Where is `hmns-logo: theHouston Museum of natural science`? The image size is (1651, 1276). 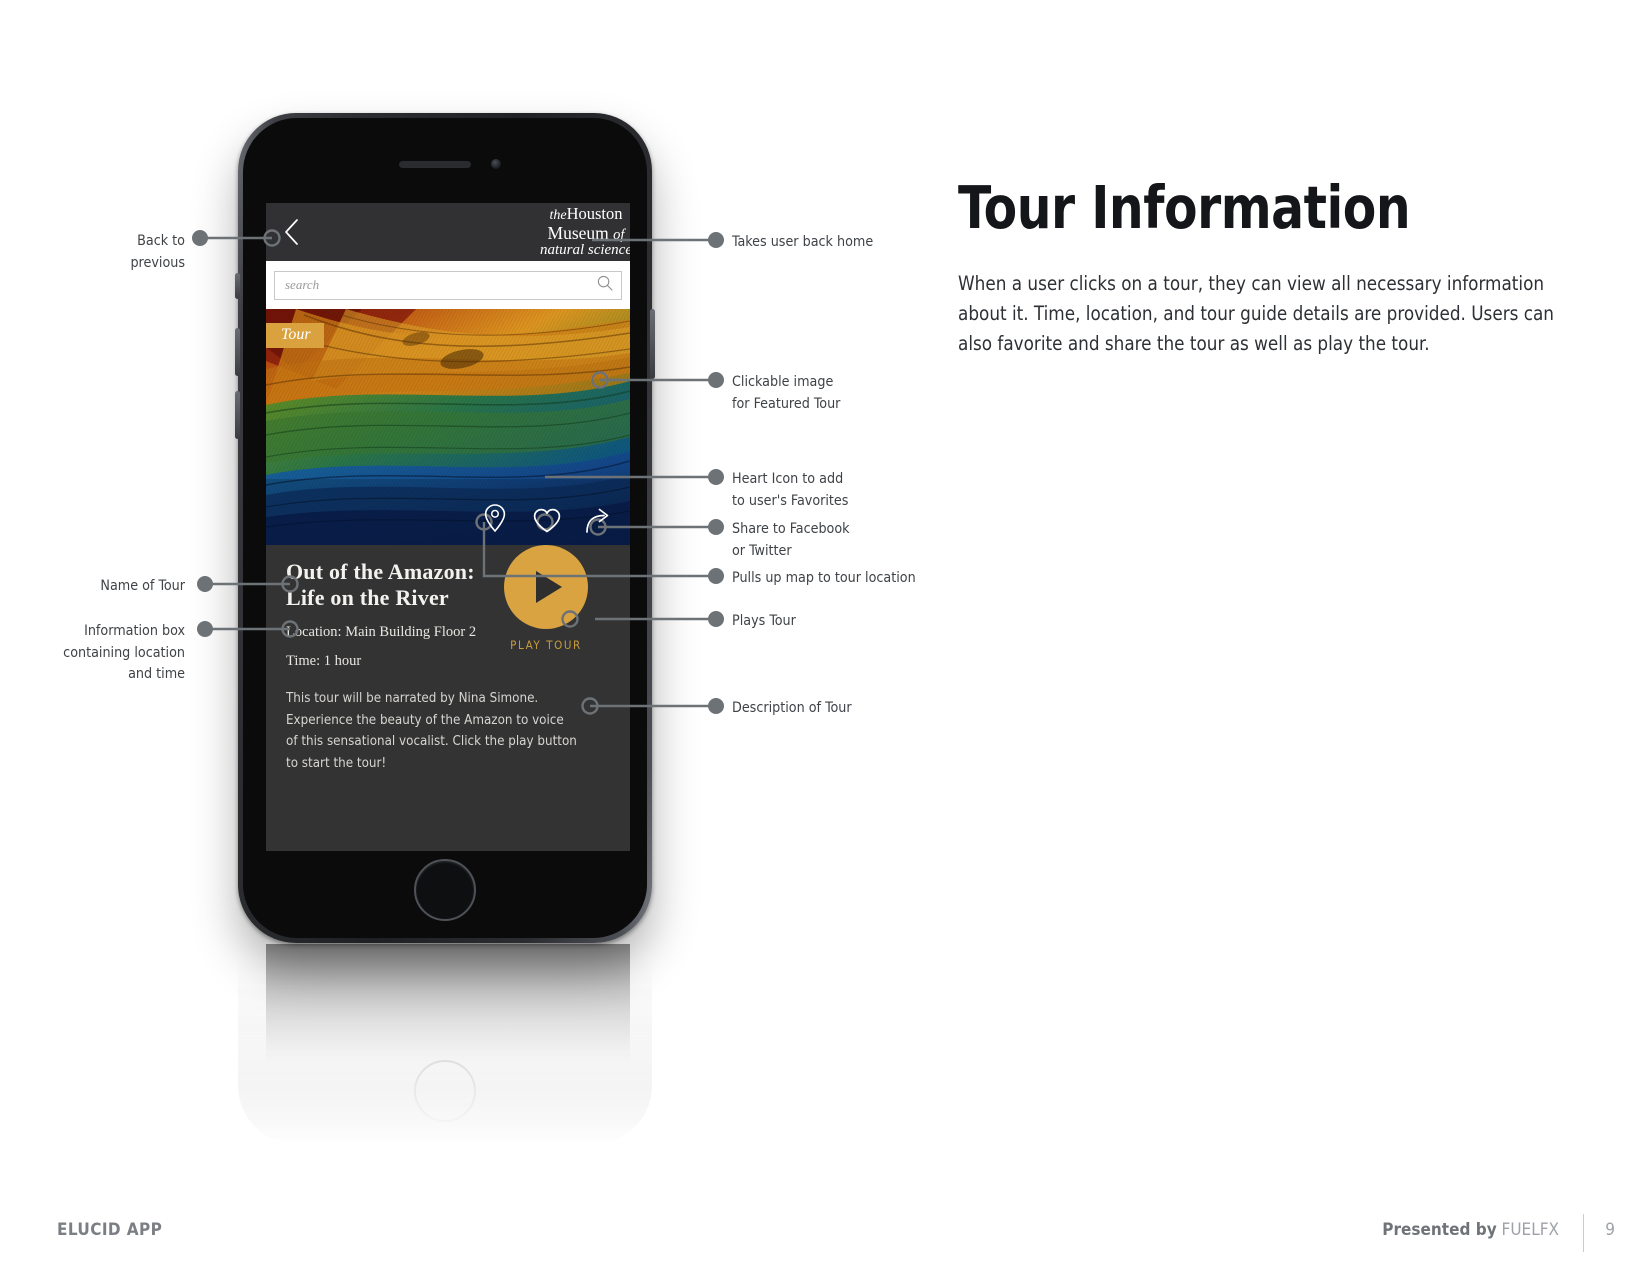
hmns-logo: theHouston Museum of natural science is located at coordinates (585, 231).